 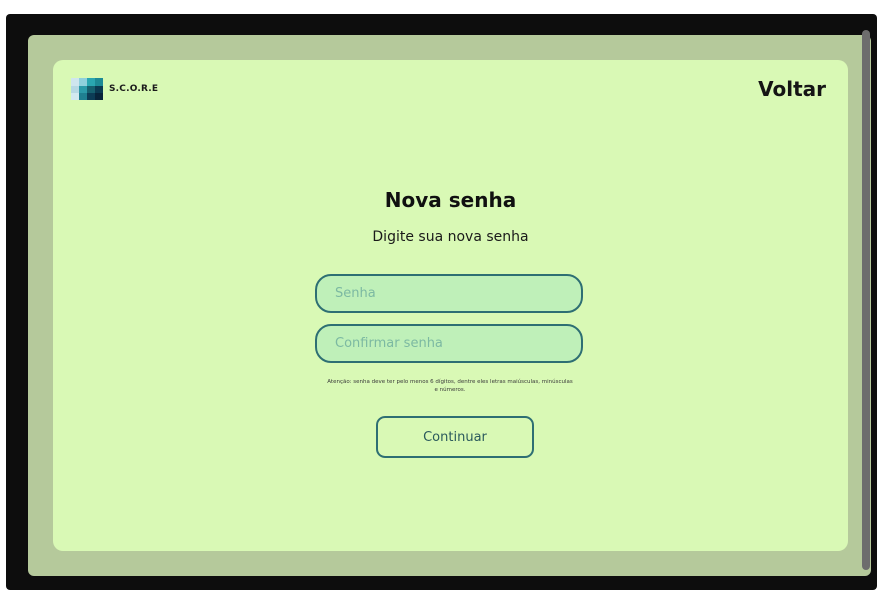 What do you see at coordinates (134, 89) in the screenshot?
I see `logo-text: S.C.O.R.E` at bounding box center [134, 89].